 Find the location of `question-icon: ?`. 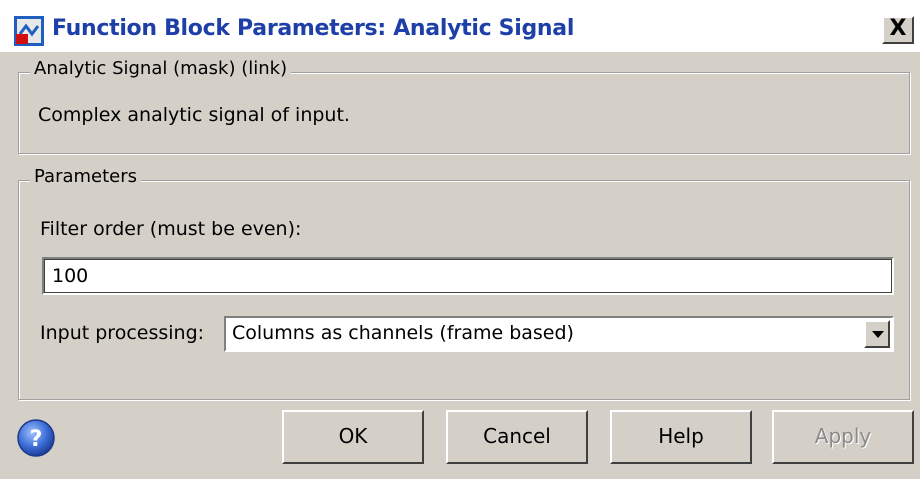

question-icon: ? is located at coordinates (36, 438).